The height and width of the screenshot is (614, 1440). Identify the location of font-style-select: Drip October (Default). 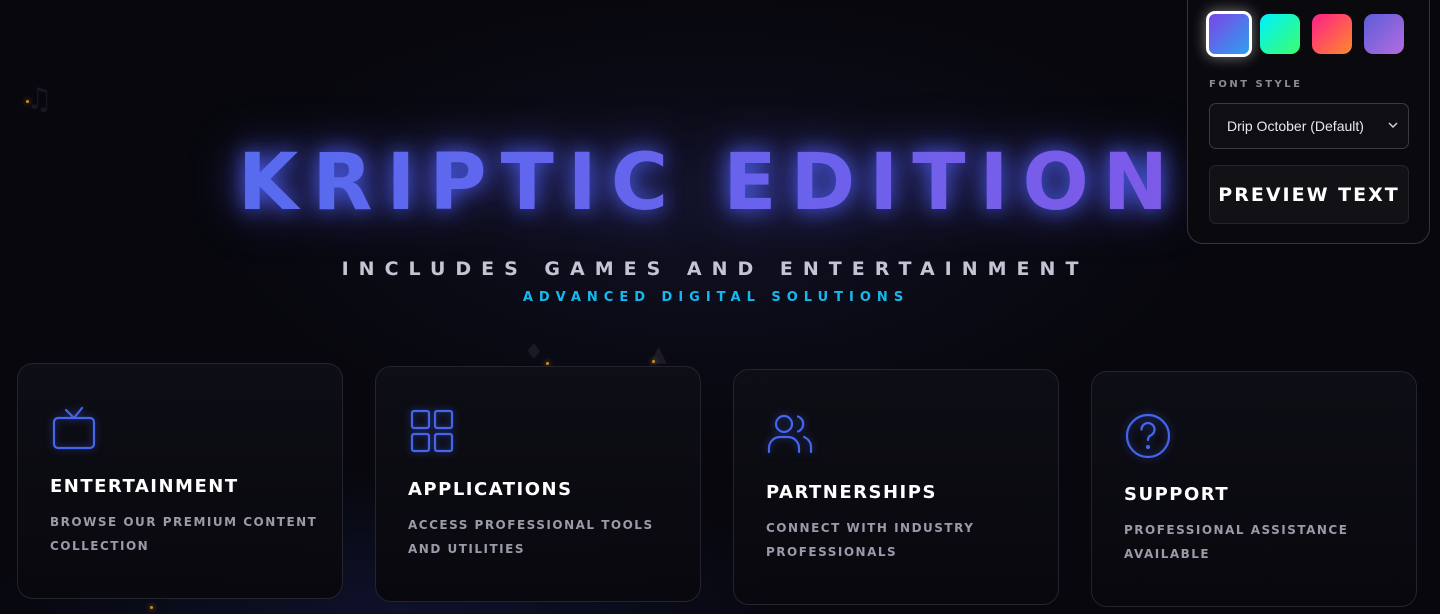
(1309, 126).